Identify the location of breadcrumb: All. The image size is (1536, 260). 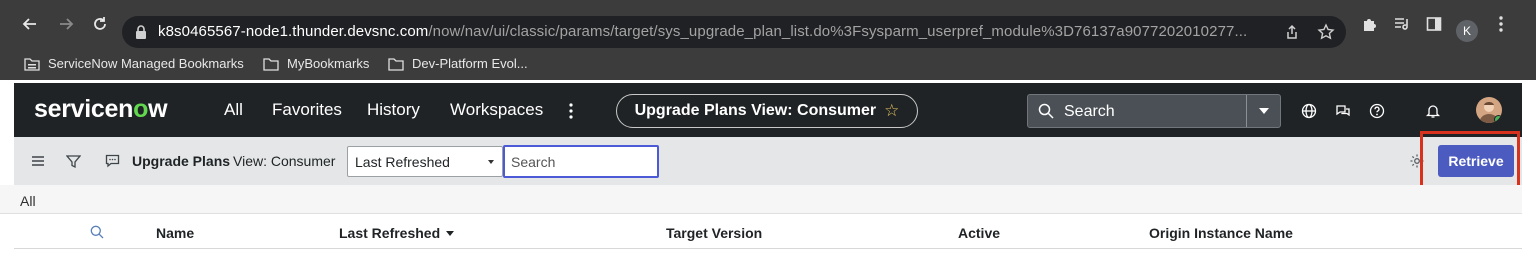
(761, 199).